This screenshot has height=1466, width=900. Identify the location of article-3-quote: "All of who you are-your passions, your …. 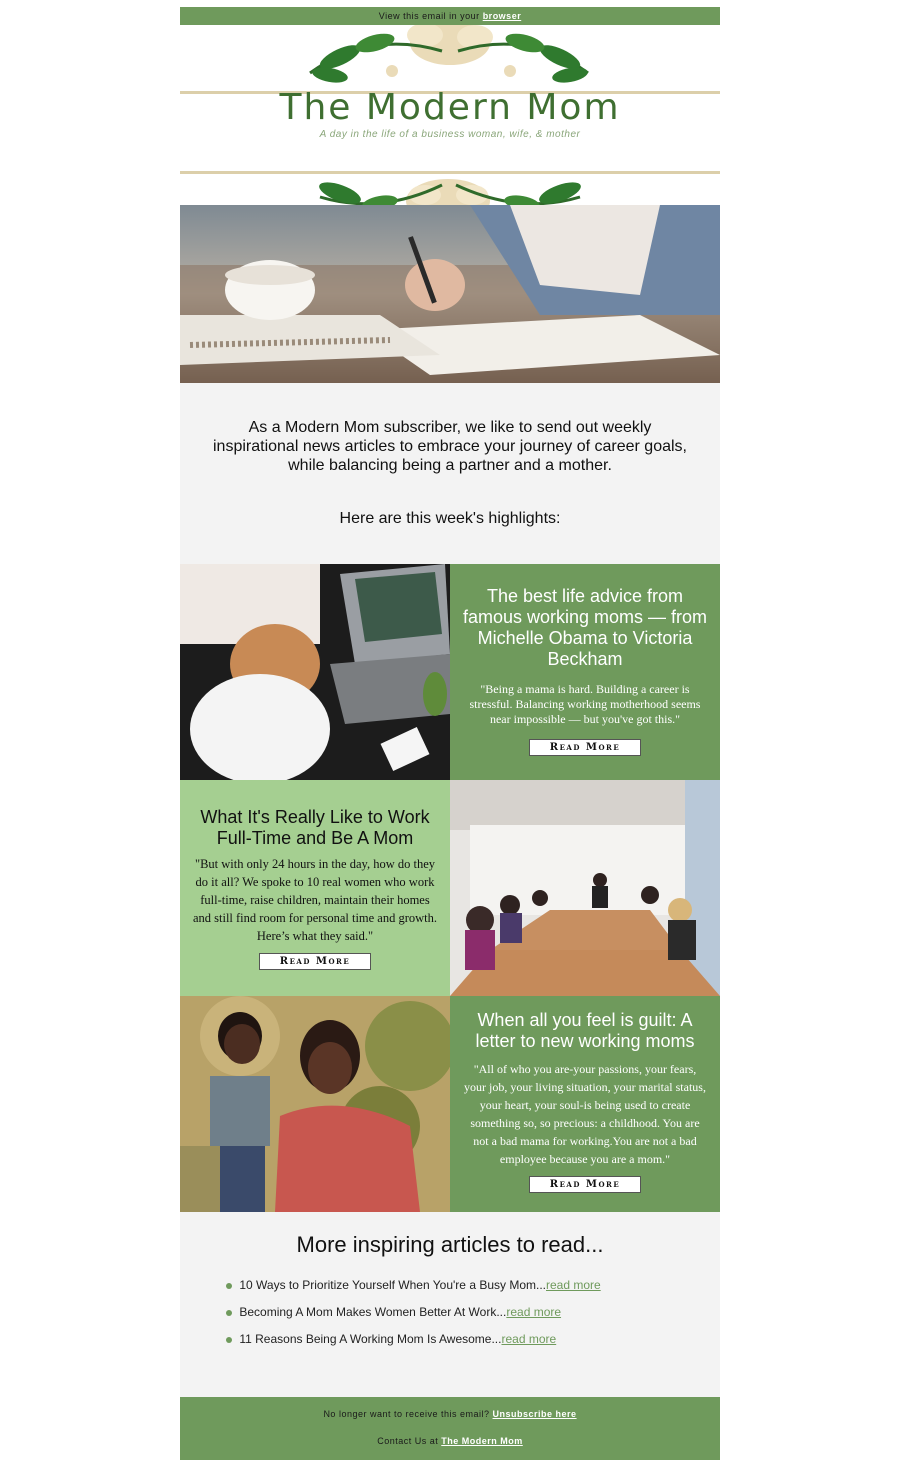
(585, 1114).